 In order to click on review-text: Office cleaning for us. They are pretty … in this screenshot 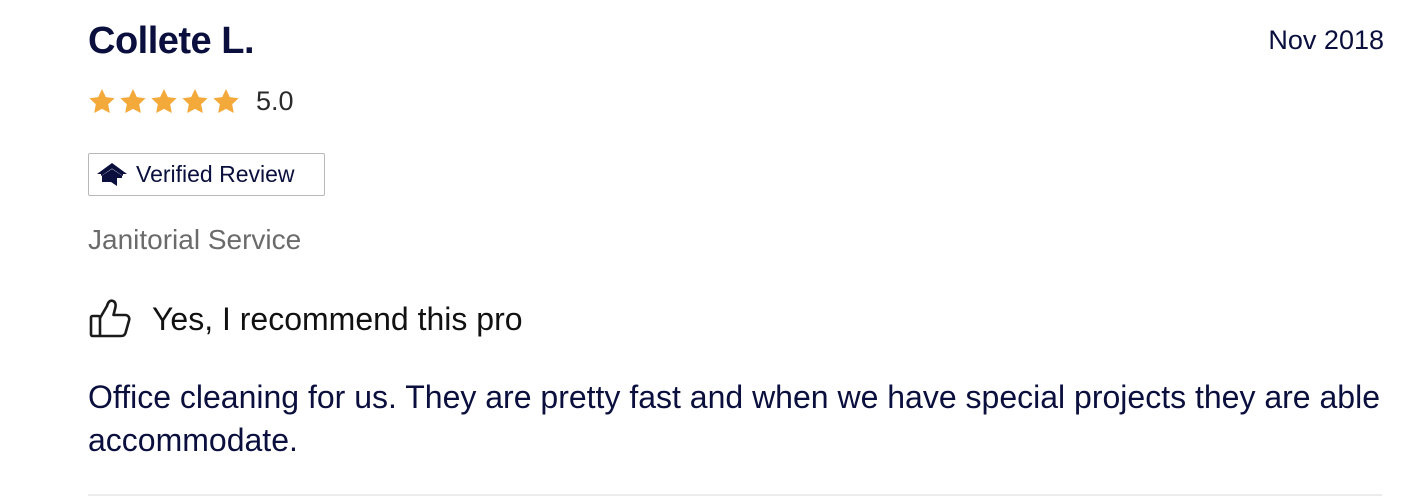, I will do `click(734, 418)`.